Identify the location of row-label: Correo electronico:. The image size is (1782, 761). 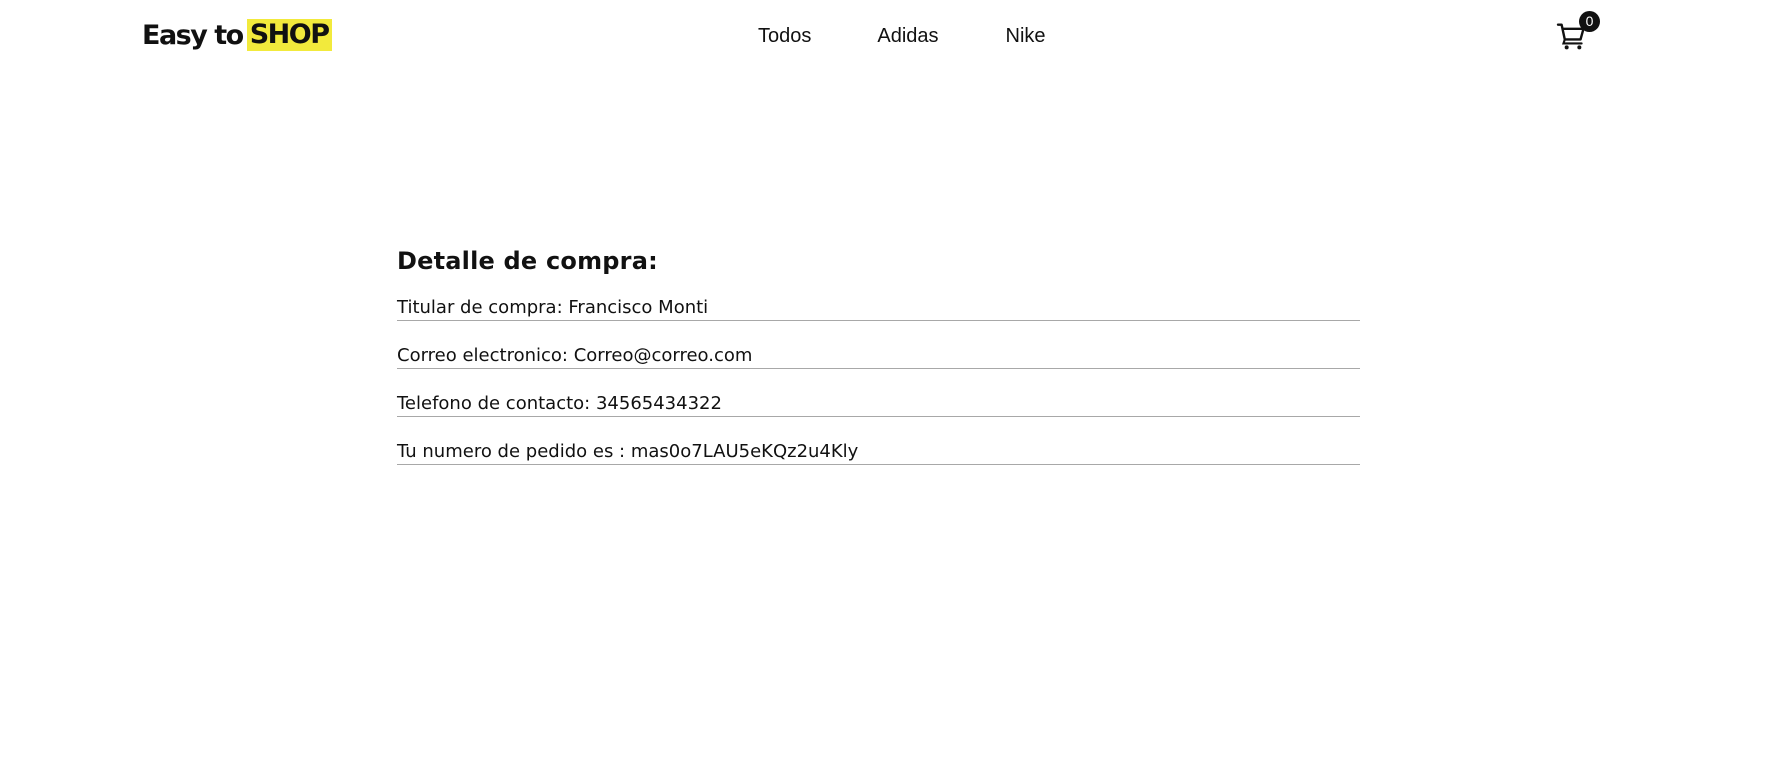
(485, 355).